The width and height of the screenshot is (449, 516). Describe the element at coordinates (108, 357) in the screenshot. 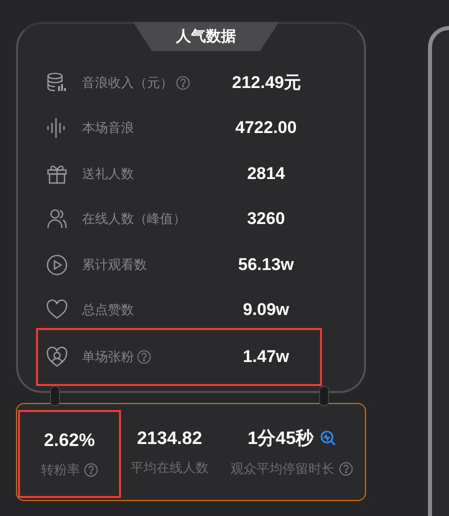

I see `metric-label: 单场张粉` at that location.